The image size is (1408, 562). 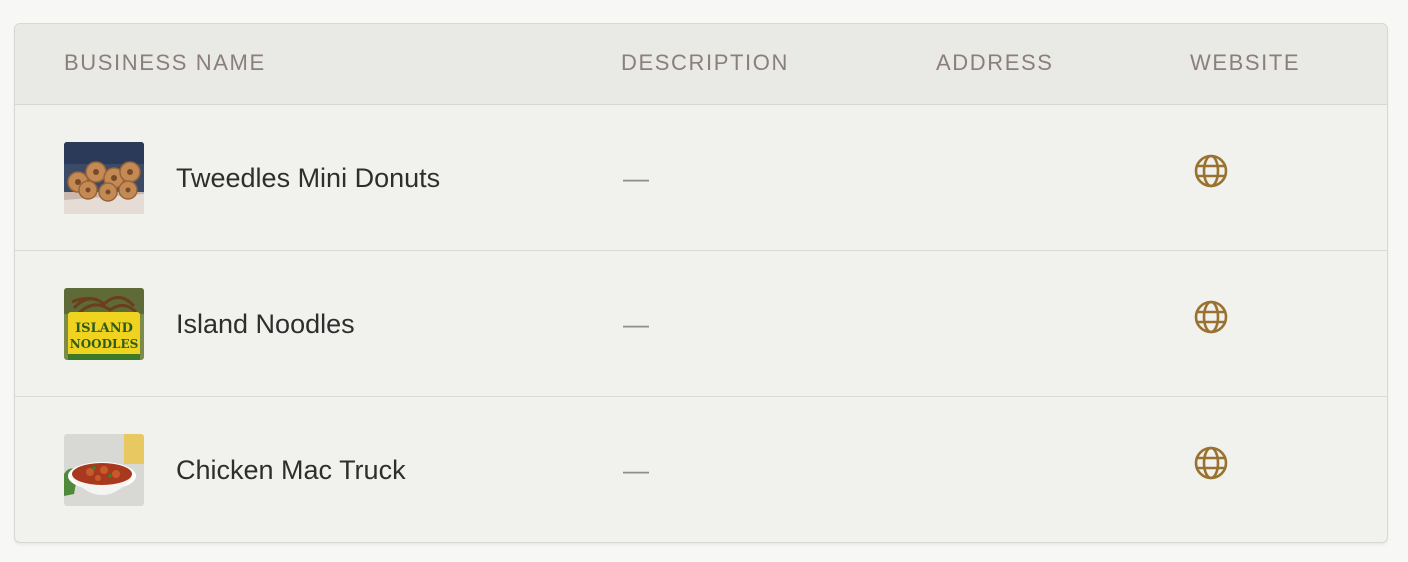 What do you see at coordinates (165, 63) in the screenshot?
I see `column-header-business-name: BUSINESS NAME` at bounding box center [165, 63].